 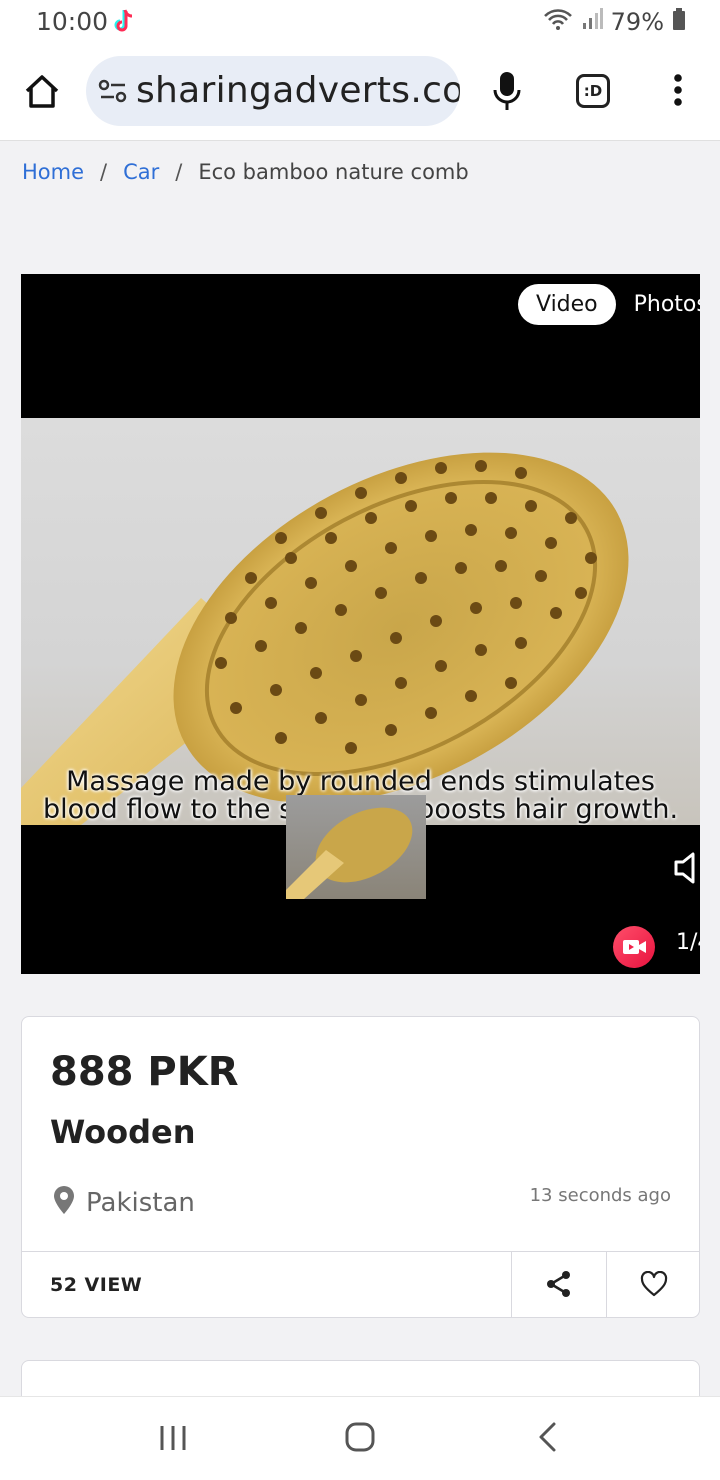 I want to click on mic-icon, so click(x=507, y=94).